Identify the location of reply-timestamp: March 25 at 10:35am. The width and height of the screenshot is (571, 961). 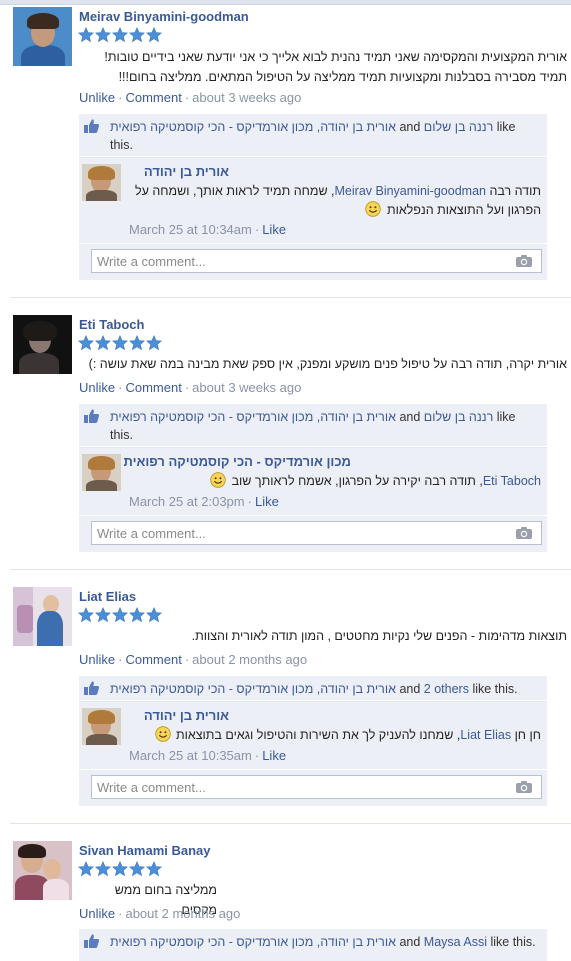
(190, 755).